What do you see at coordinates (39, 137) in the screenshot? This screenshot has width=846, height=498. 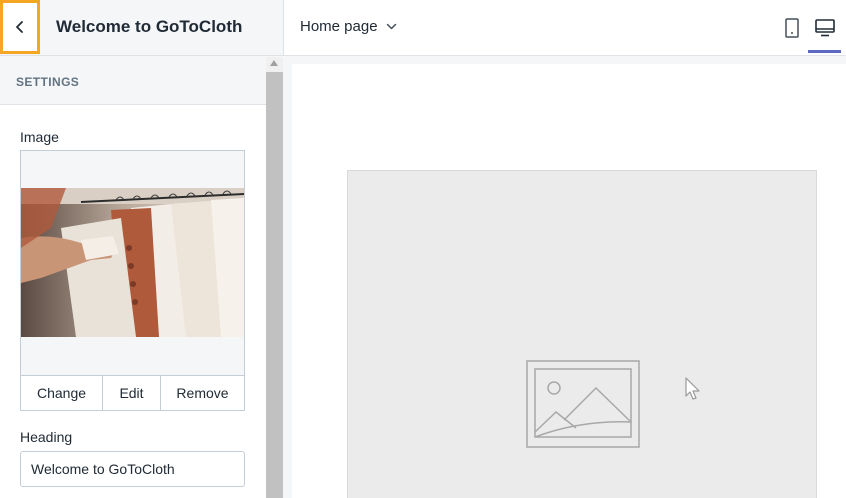 I see `image-field-label: Image` at bounding box center [39, 137].